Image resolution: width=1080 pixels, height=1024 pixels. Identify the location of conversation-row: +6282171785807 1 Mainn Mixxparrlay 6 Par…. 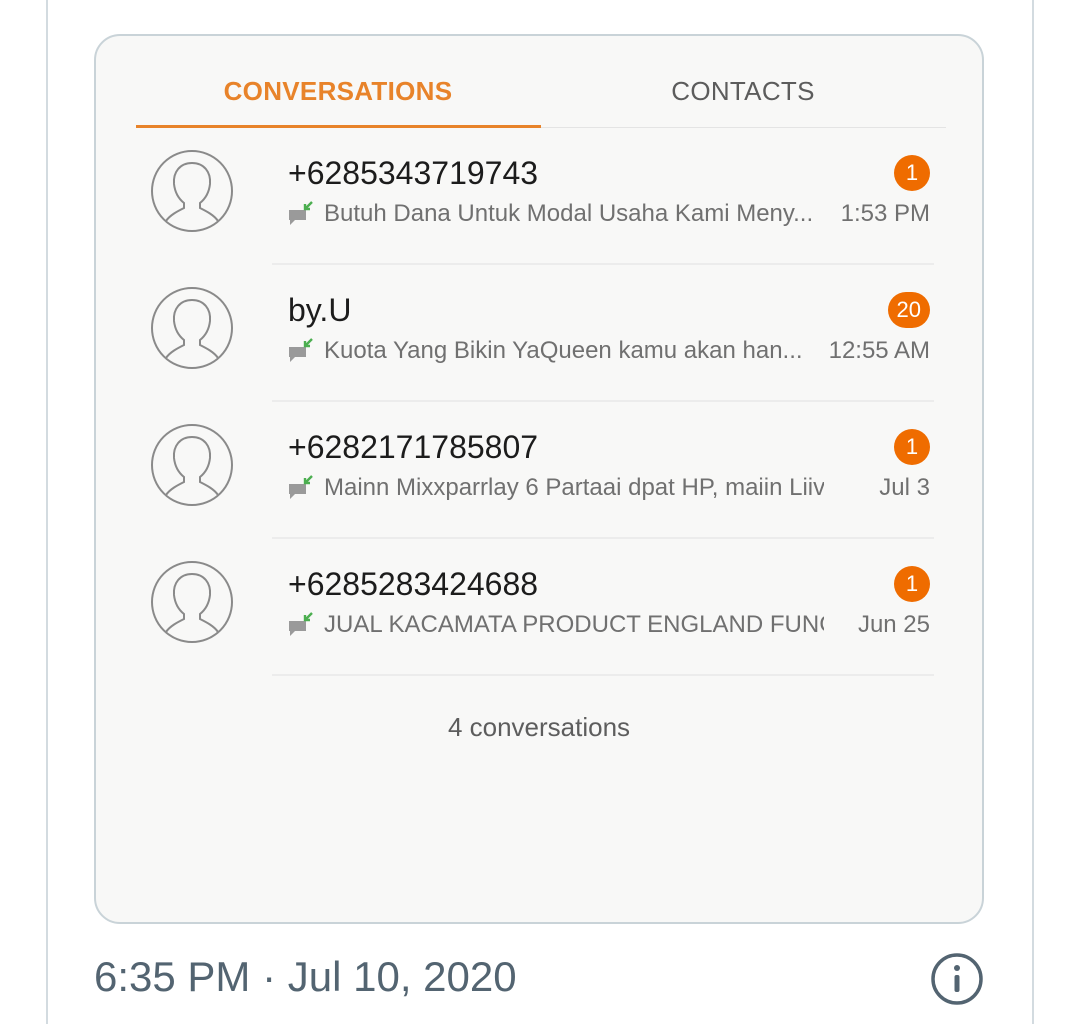
(539, 470).